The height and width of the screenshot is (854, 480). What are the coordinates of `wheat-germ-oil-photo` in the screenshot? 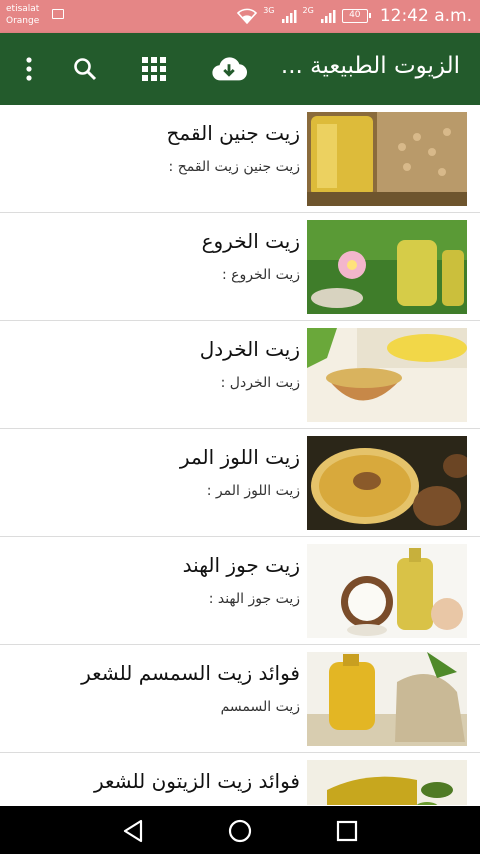 It's located at (387, 159).